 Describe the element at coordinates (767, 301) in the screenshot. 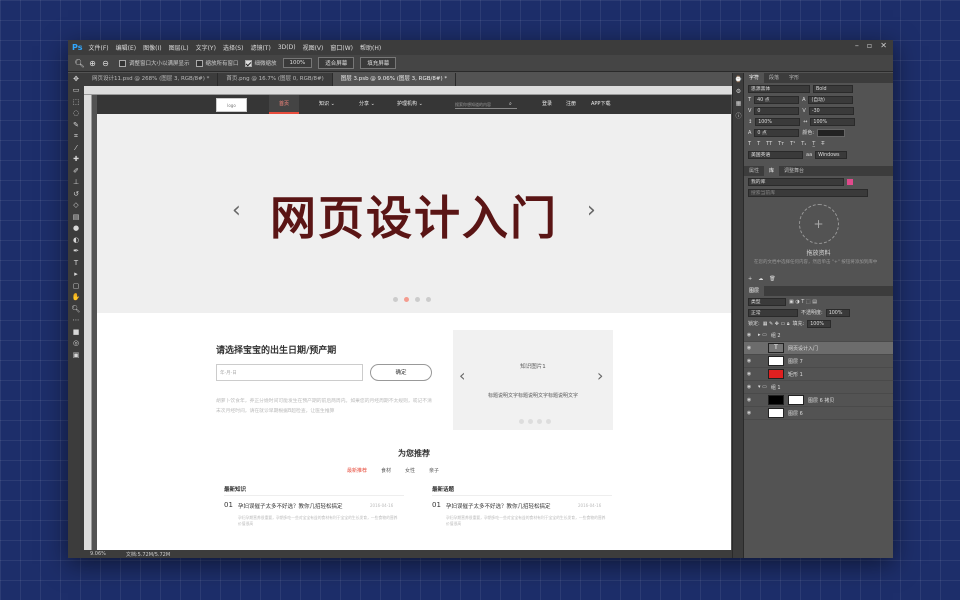

I see `layer-kind-select: 类型` at that location.